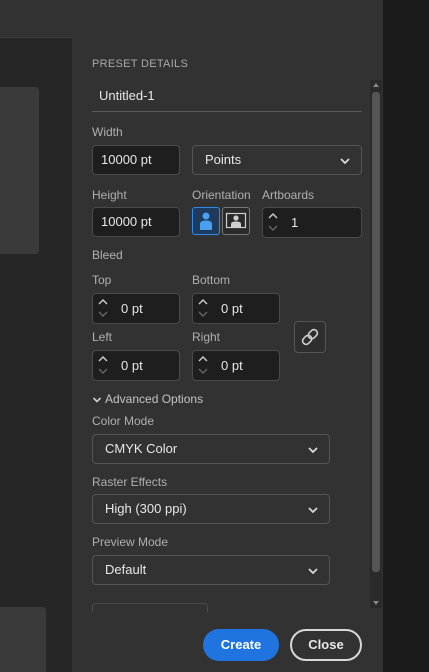  I want to click on bleed-left-label: Left, so click(102, 337).